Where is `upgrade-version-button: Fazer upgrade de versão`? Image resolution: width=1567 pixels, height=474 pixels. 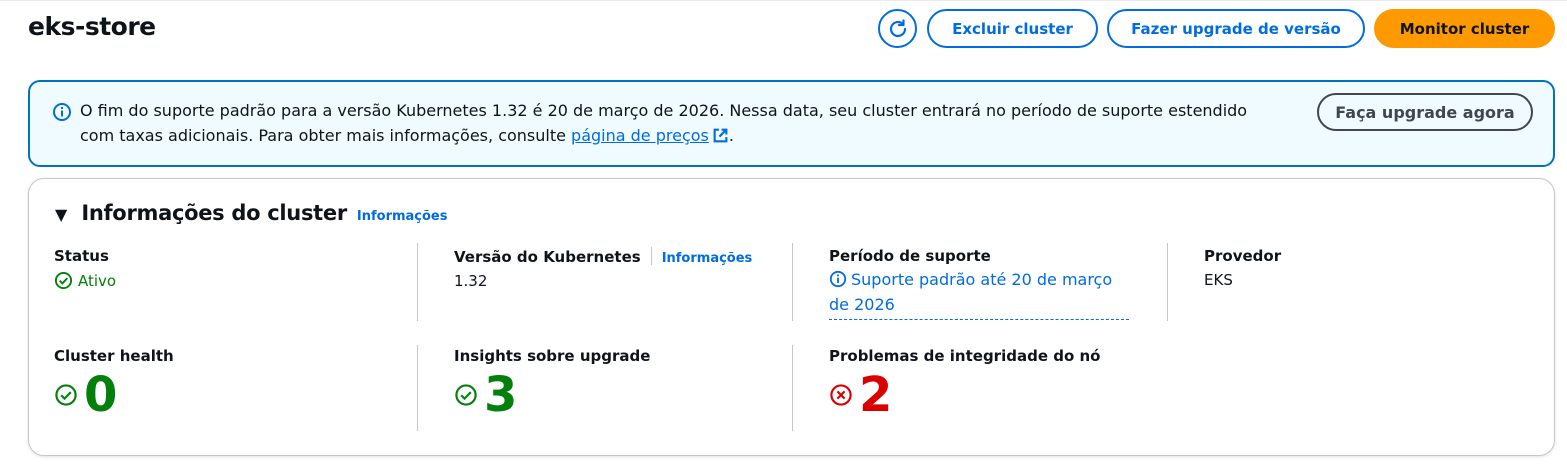 upgrade-version-button: Fazer upgrade de versão is located at coordinates (1236, 28).